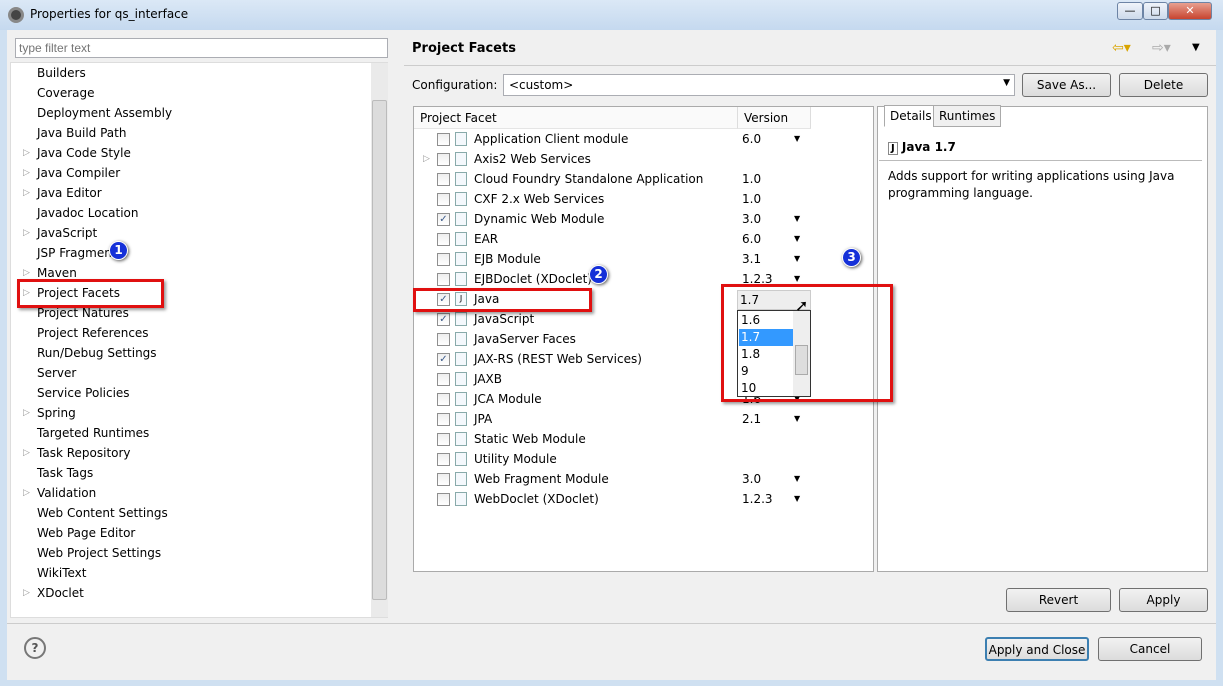 The image size is (1223, 686). What do you see at coordinates (643, 479) in the screenshot?
I see `facet-row: Web Fragment Module 3.0 ▼` at bounding box center [643, 479].